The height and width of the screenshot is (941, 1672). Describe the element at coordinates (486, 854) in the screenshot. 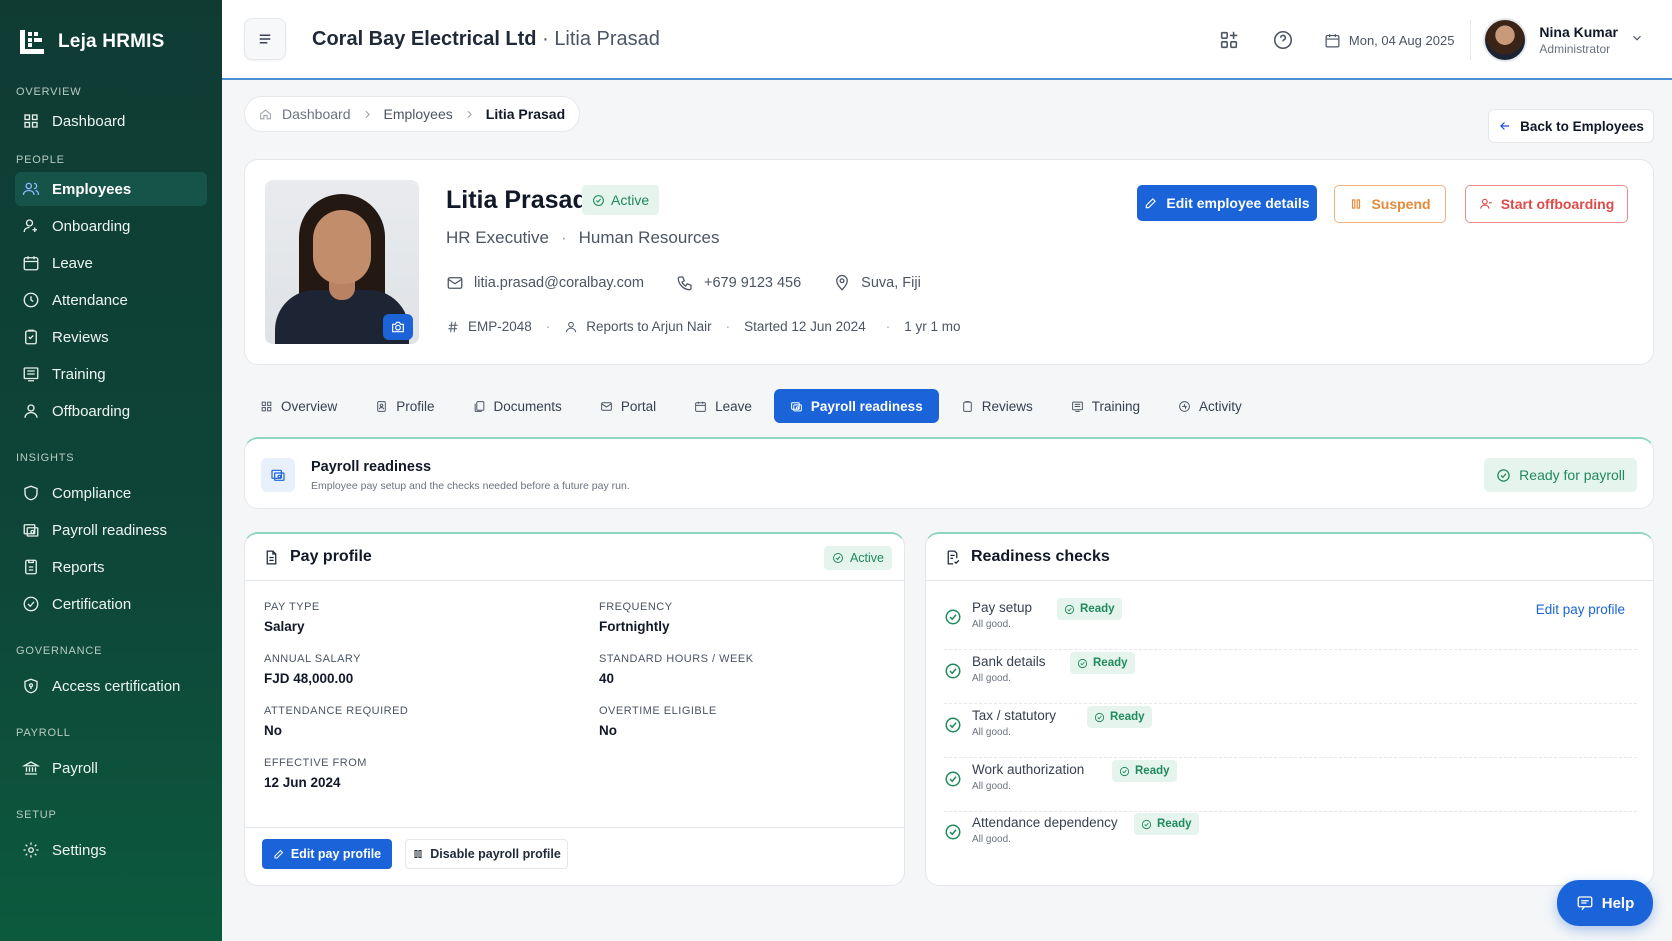

I see `disable-payroll-profile-button: Disable payroll profile` at that location.